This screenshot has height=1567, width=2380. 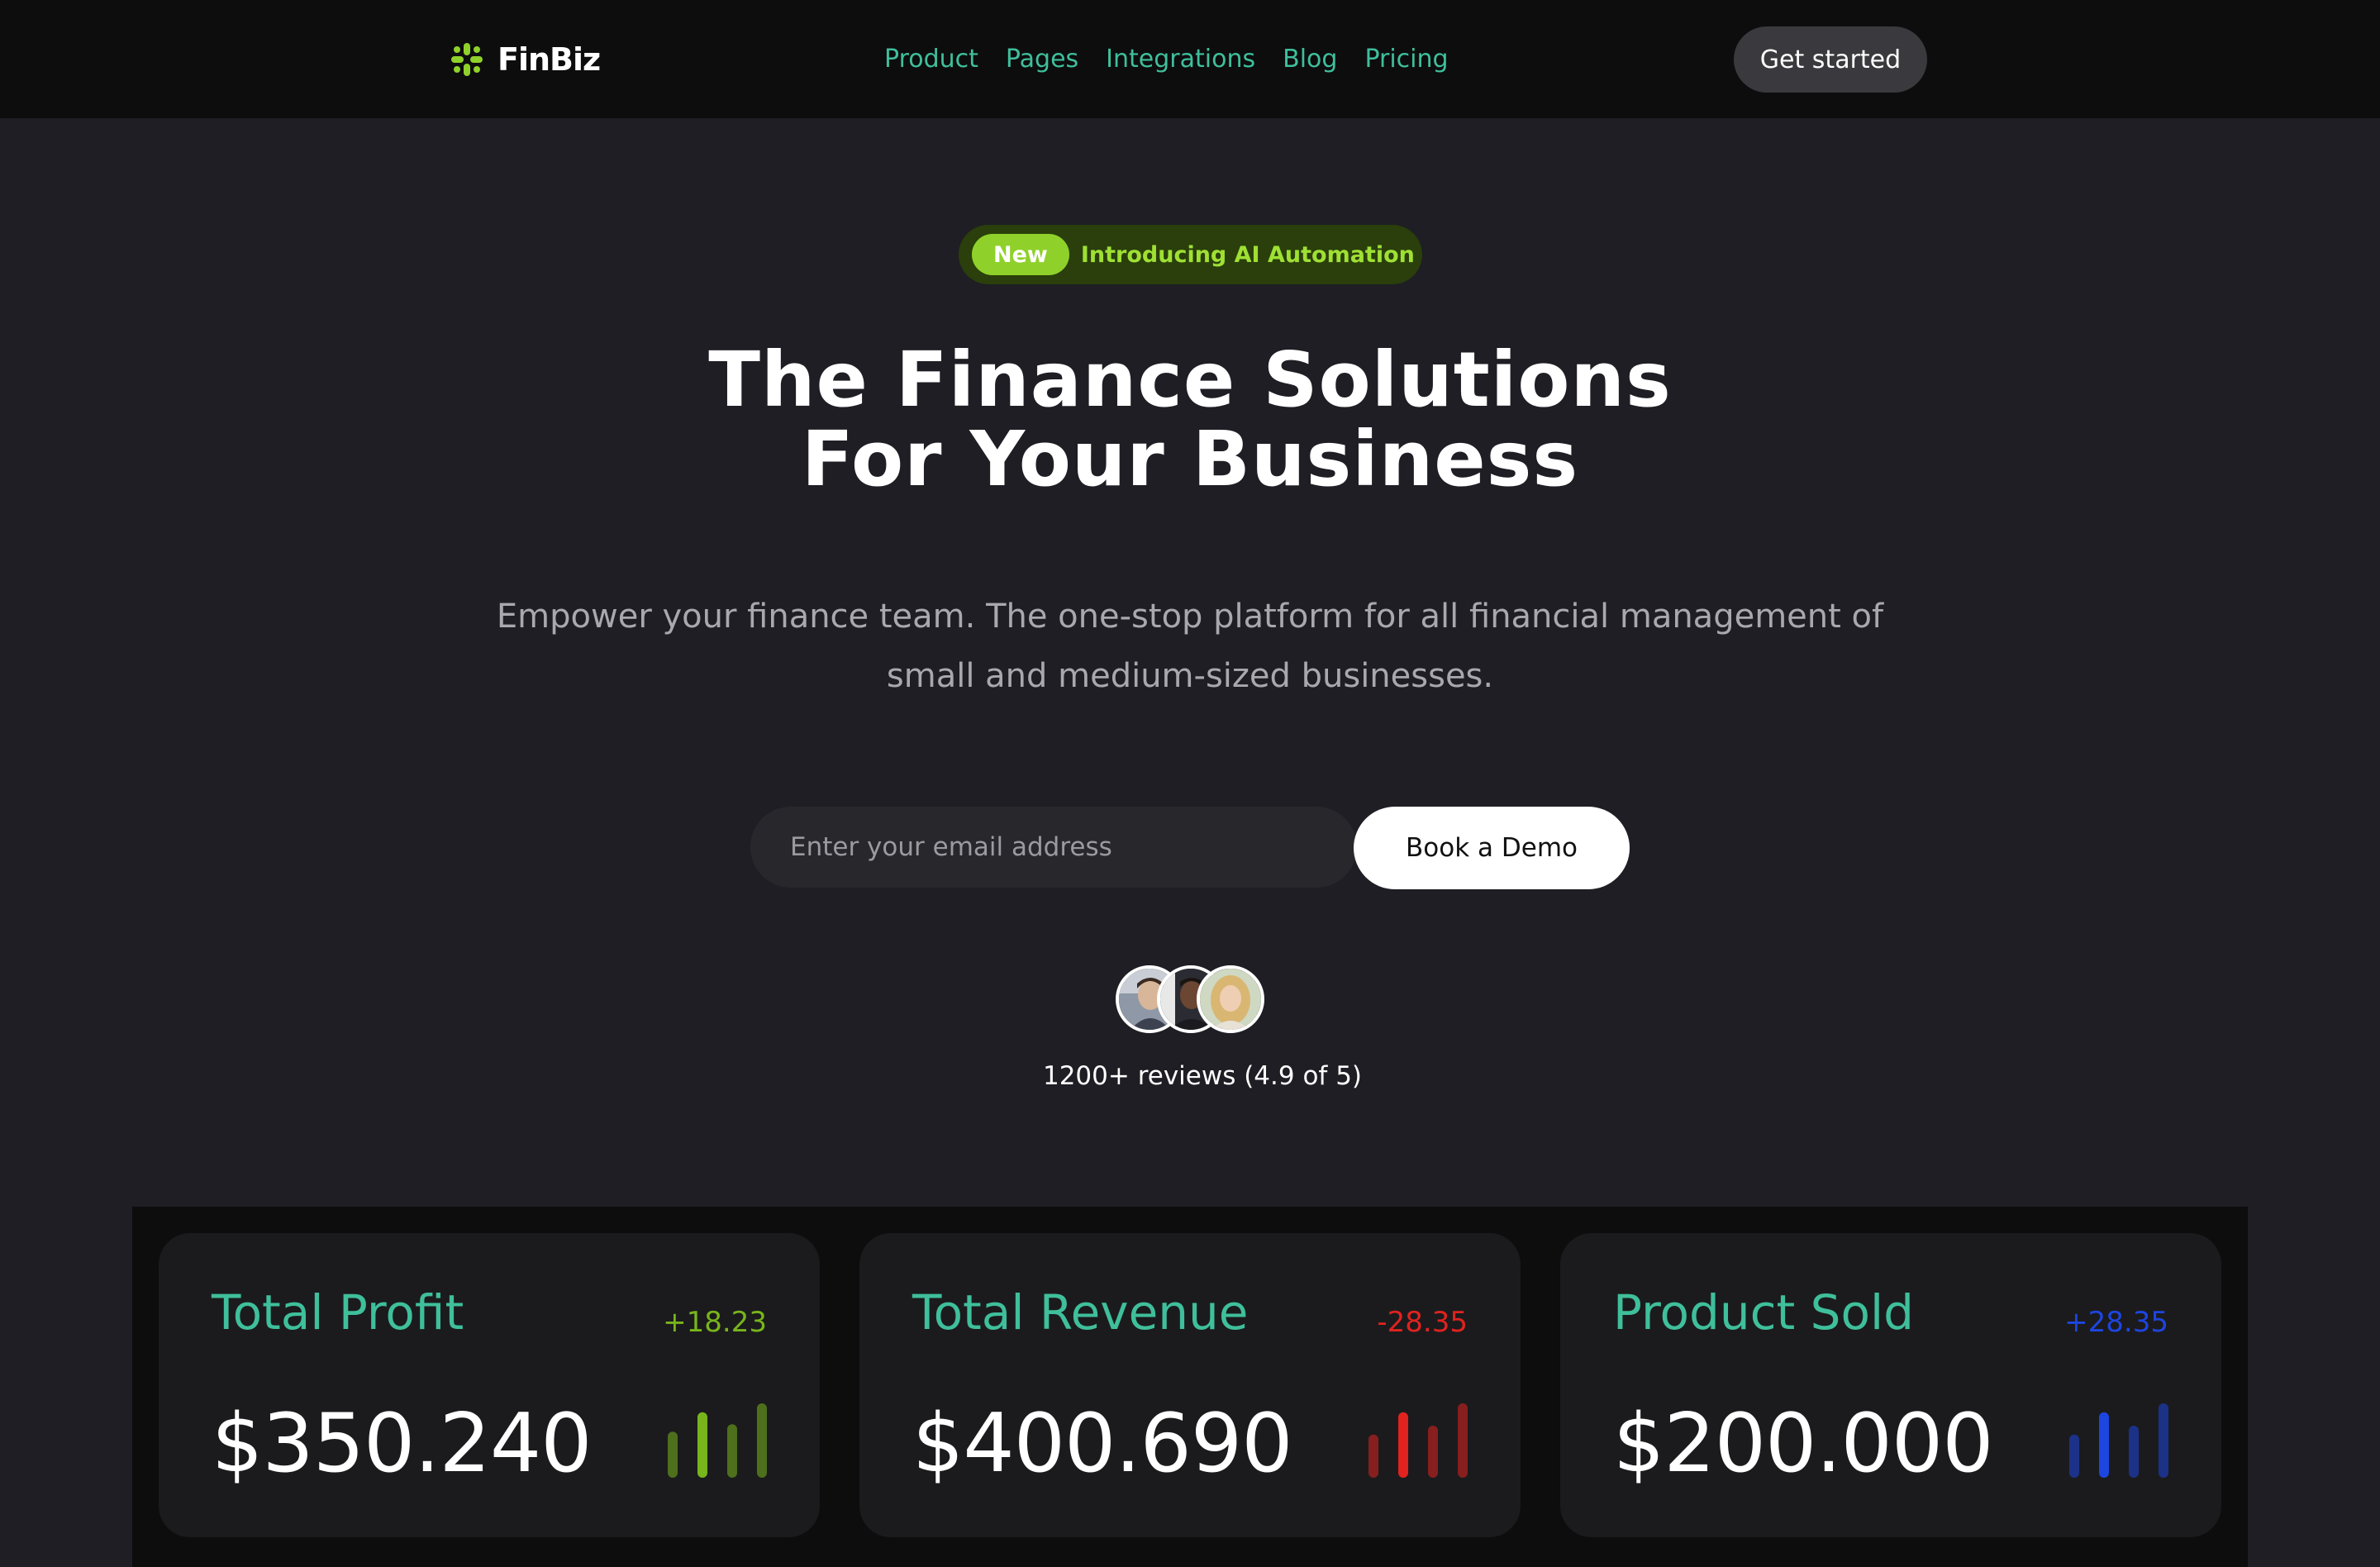 I want to click on new-pill: New, so click(x=1020, y=254).